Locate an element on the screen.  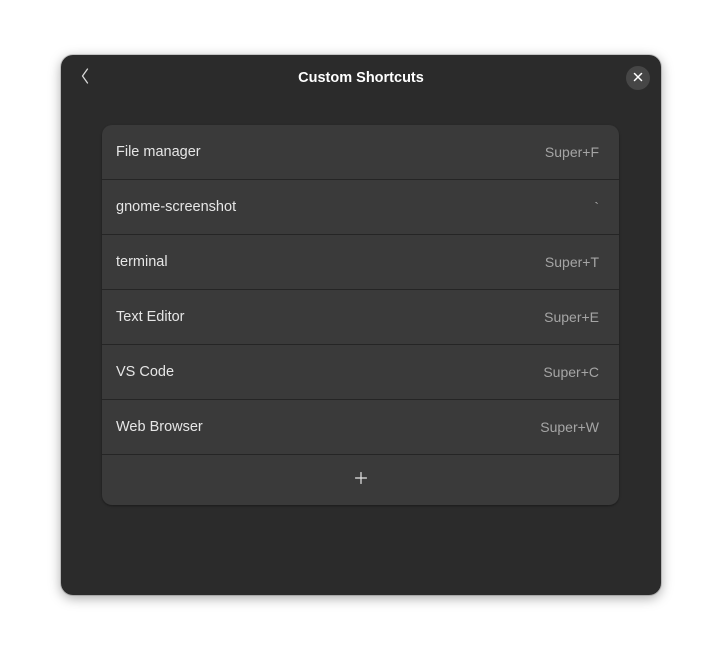
shortcut-row-vs-code: VS Code Super+C is located at coordinates (360, 372).